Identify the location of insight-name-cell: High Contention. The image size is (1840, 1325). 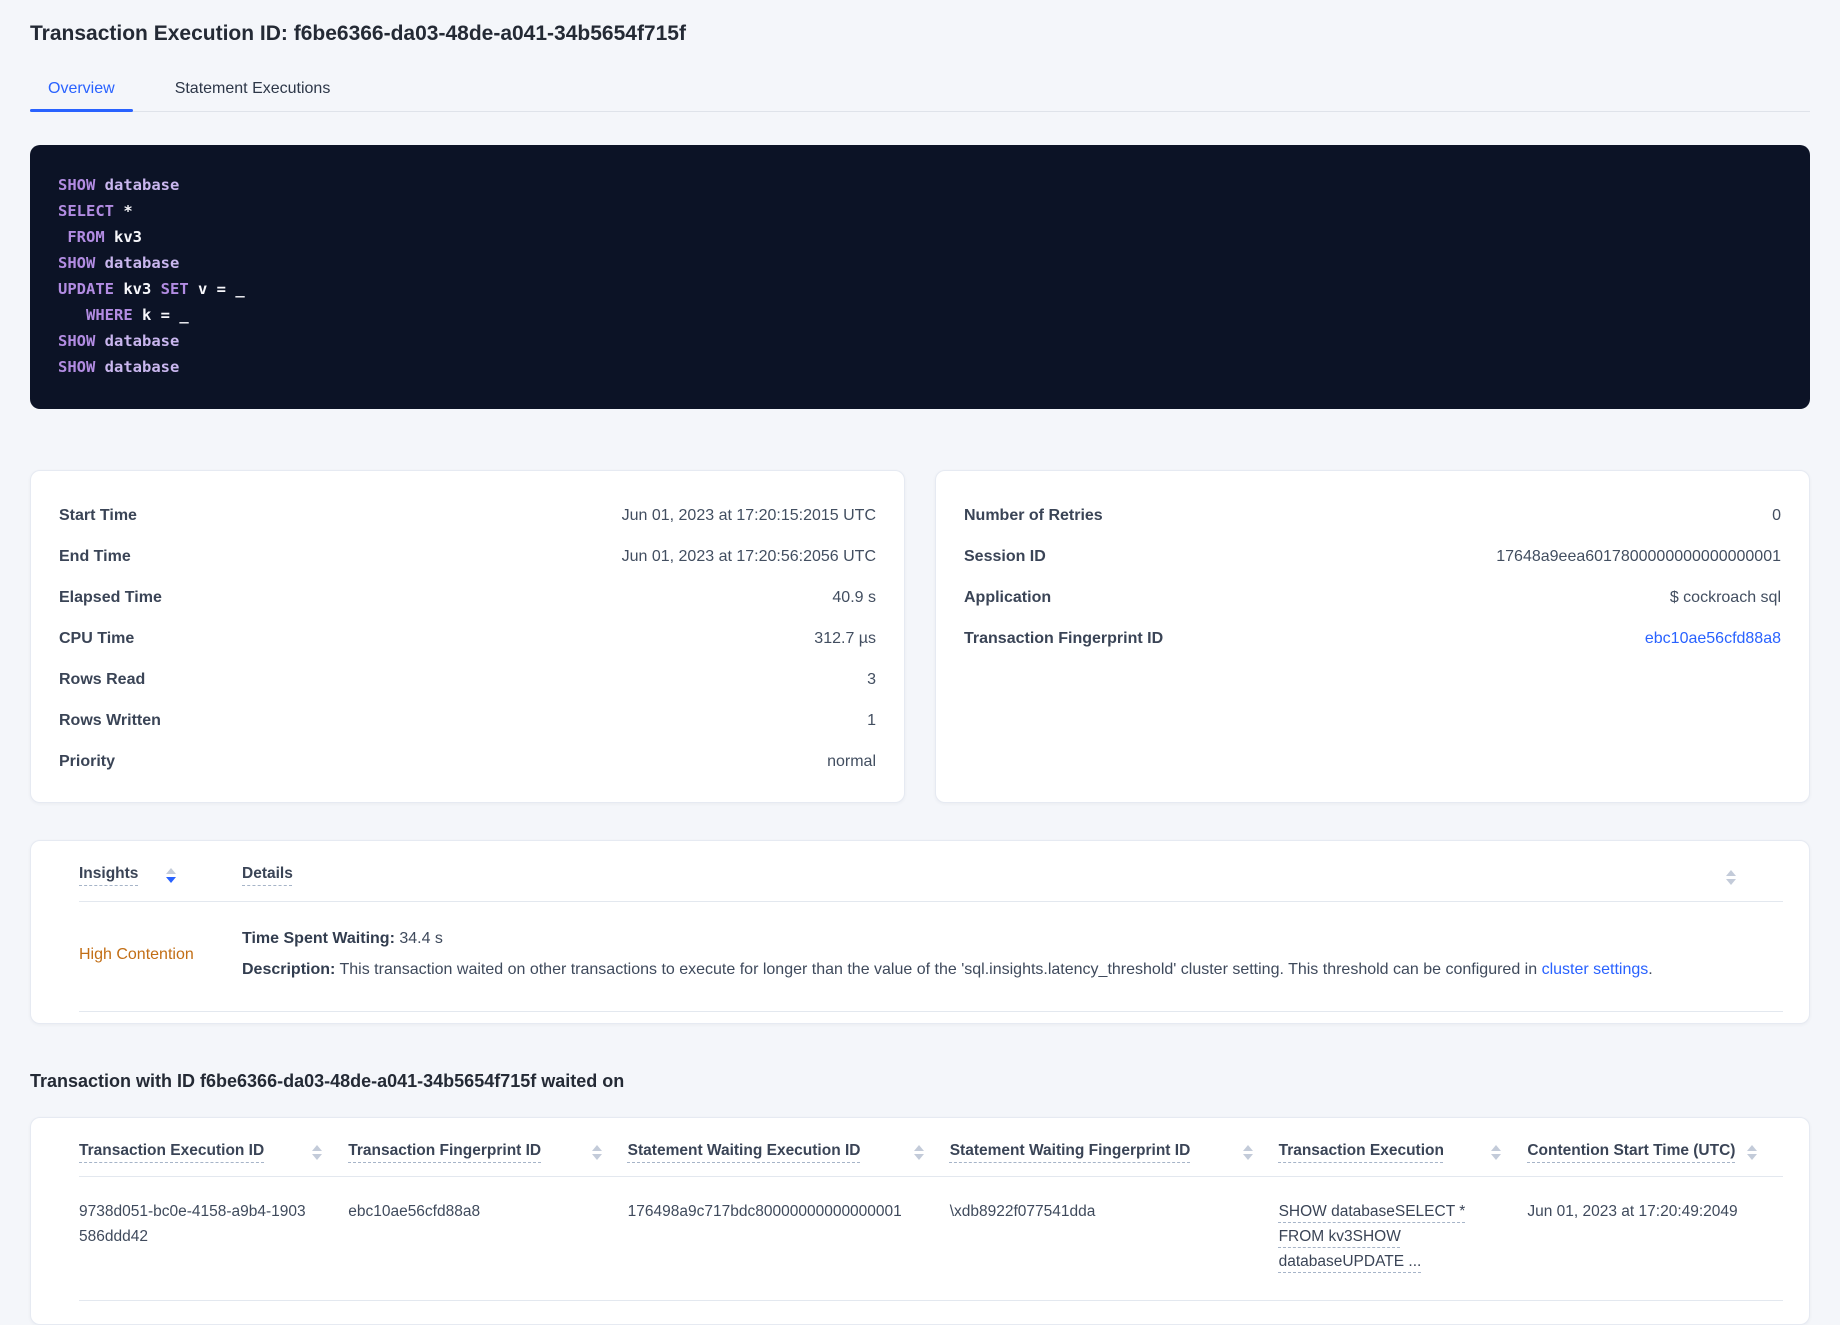
(160, 954).